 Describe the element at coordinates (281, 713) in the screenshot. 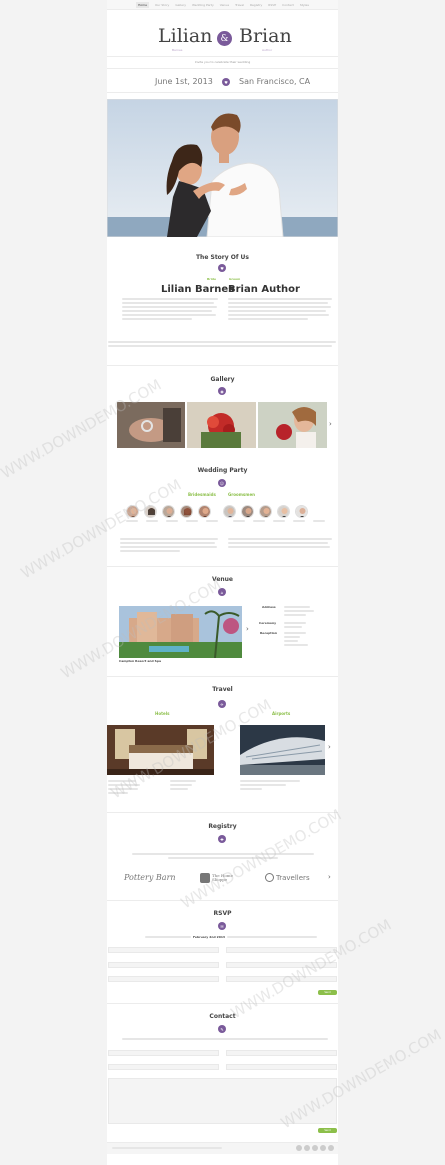

I see `airports-label: Airports` at that location.